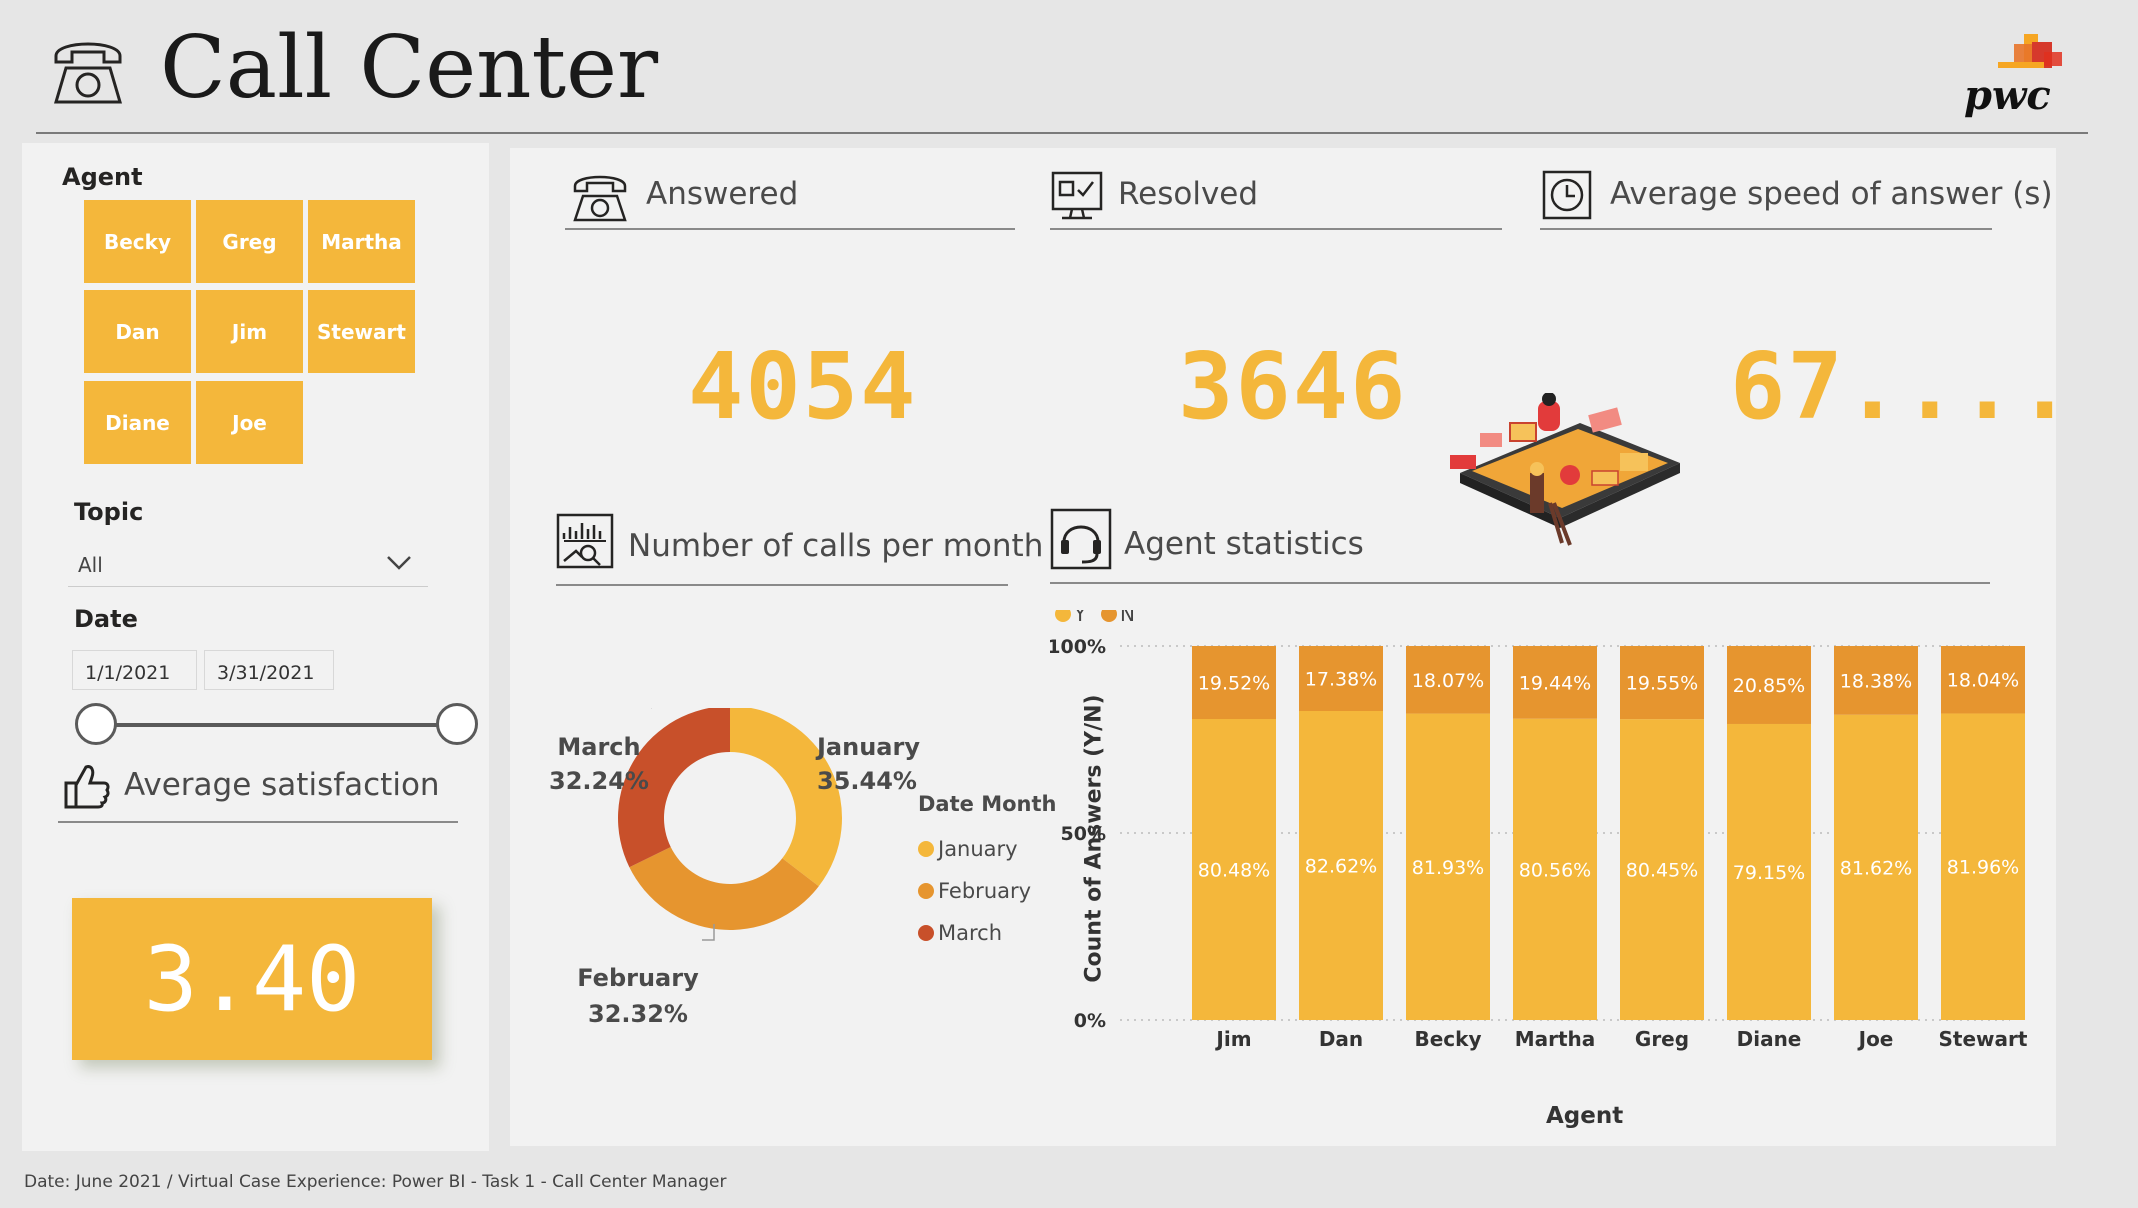 The width and height of the screenshot is (2138, 1208). Describe the element at coordinates (102, 177) in the screenshot. I see `agent-label: Agent` at that location.